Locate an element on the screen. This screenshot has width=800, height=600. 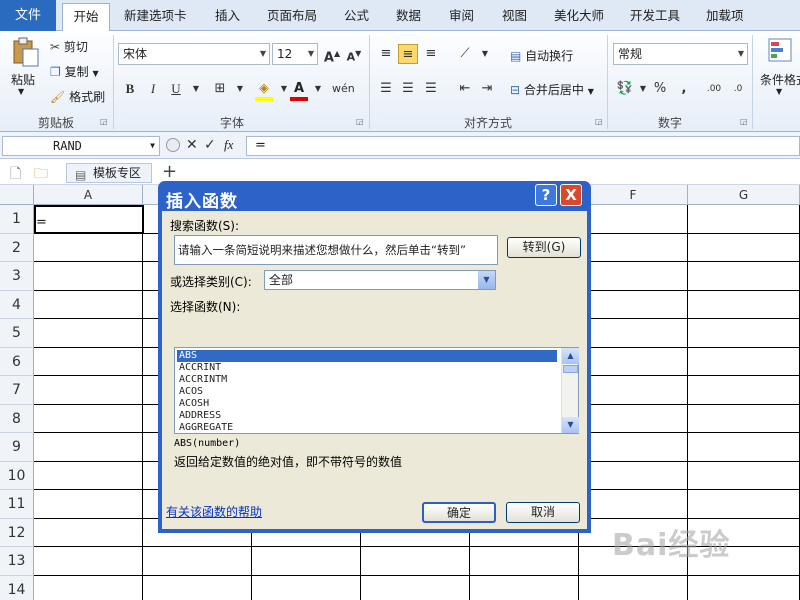
align-left-icon: ☰ is located at coordinates (386, 89).